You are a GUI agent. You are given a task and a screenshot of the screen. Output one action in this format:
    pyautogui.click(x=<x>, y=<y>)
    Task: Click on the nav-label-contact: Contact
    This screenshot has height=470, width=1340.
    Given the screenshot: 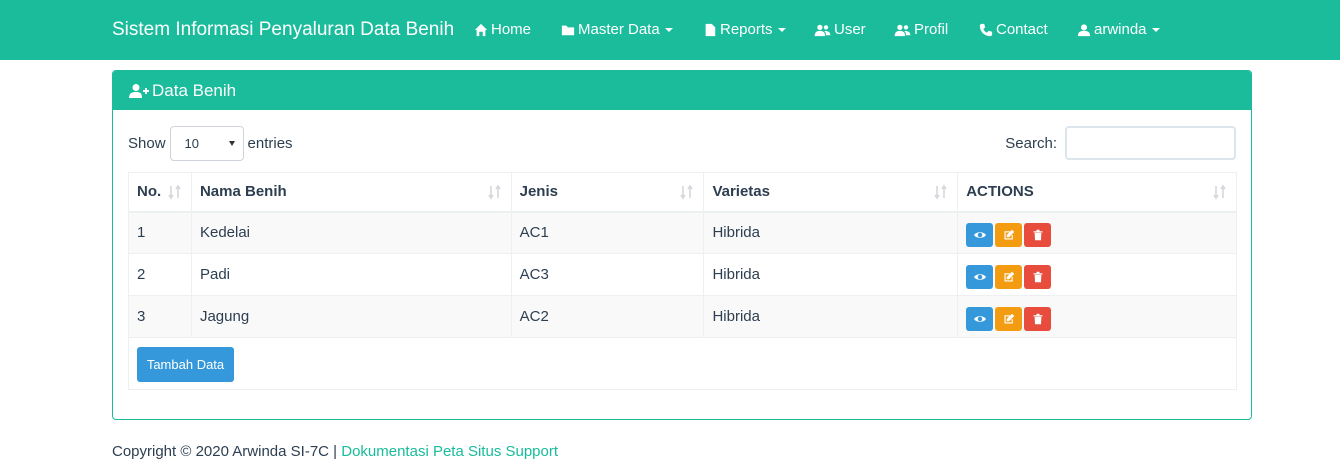 What is the action you would take?
    pyautogui.click(x=1022, y=29)
    